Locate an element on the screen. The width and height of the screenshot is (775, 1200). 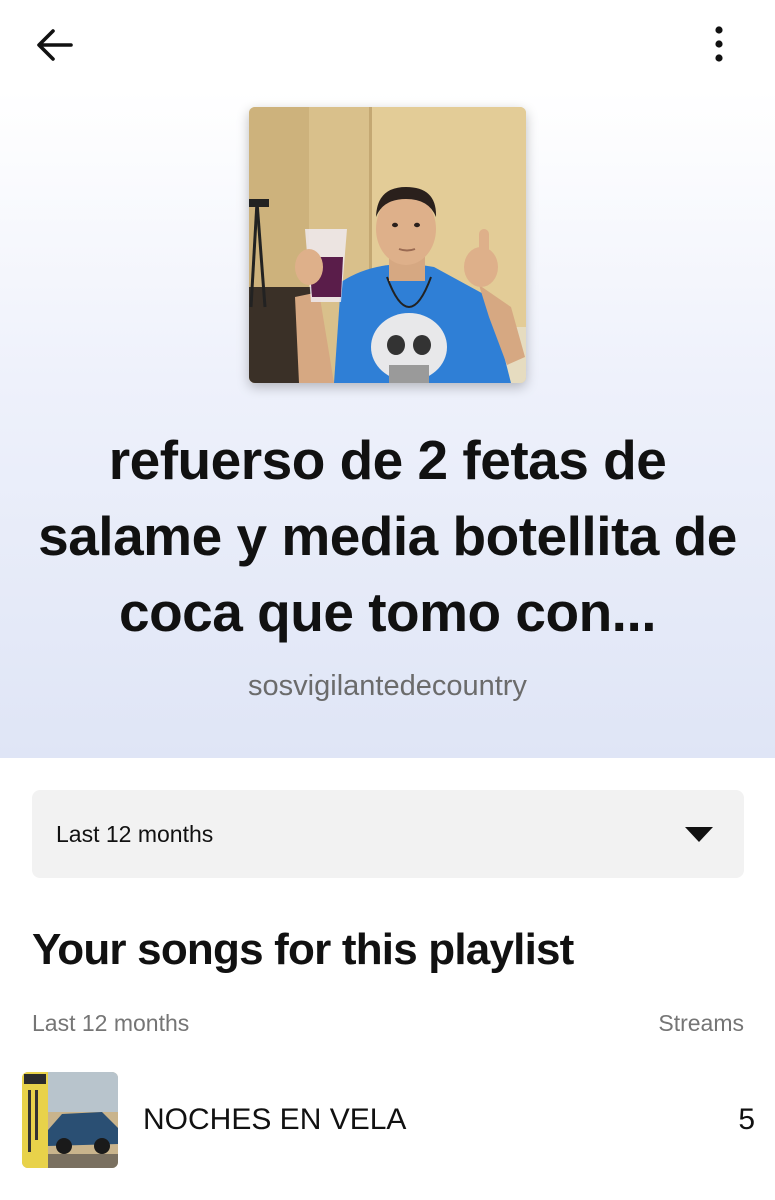
streams-column-label: Streams is located at coordinates (701, 1023).